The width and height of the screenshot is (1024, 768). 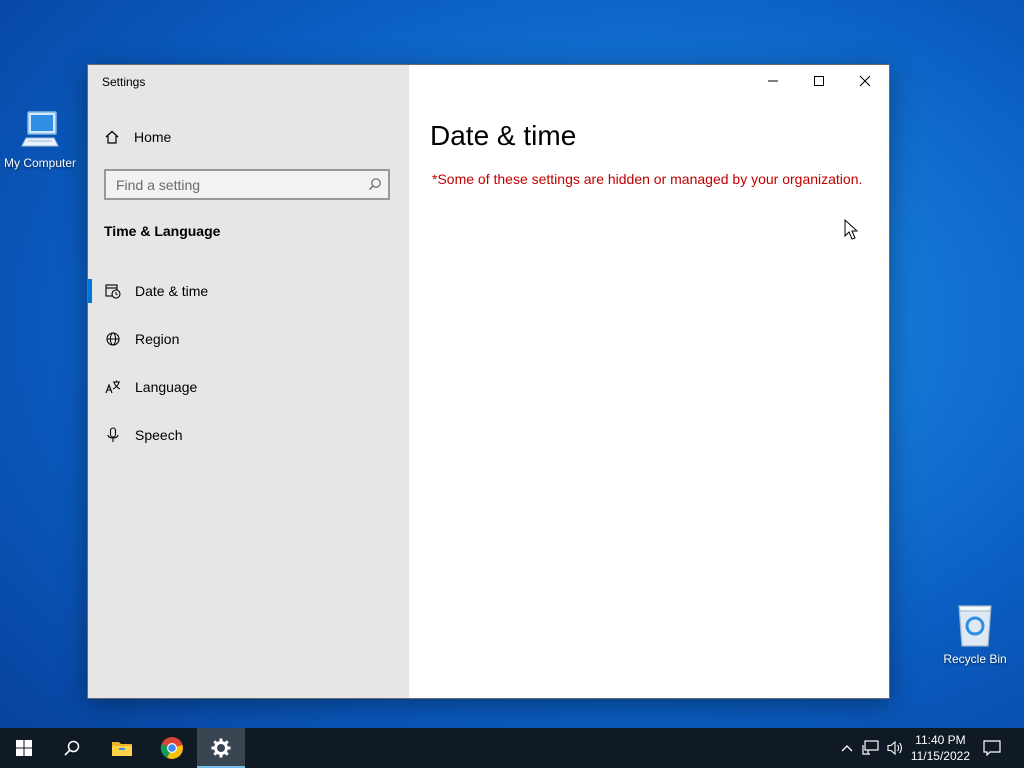 I want to click on microphone-icon, so click(x=113, y=434).